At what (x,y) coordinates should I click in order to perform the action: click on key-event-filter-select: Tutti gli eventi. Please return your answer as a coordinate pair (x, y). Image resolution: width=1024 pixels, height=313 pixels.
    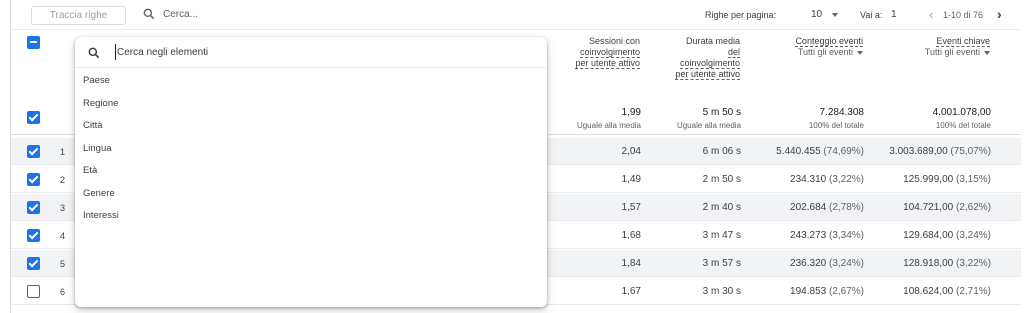
    Looking at the image, I should click on (957, 52).